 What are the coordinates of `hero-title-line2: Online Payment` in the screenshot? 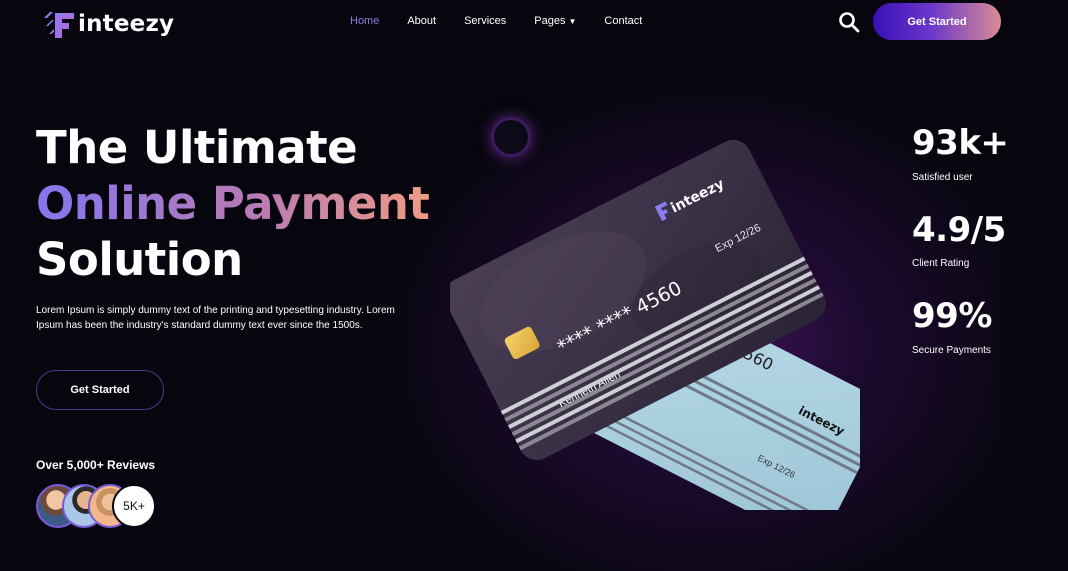 It's located at (233, 203).